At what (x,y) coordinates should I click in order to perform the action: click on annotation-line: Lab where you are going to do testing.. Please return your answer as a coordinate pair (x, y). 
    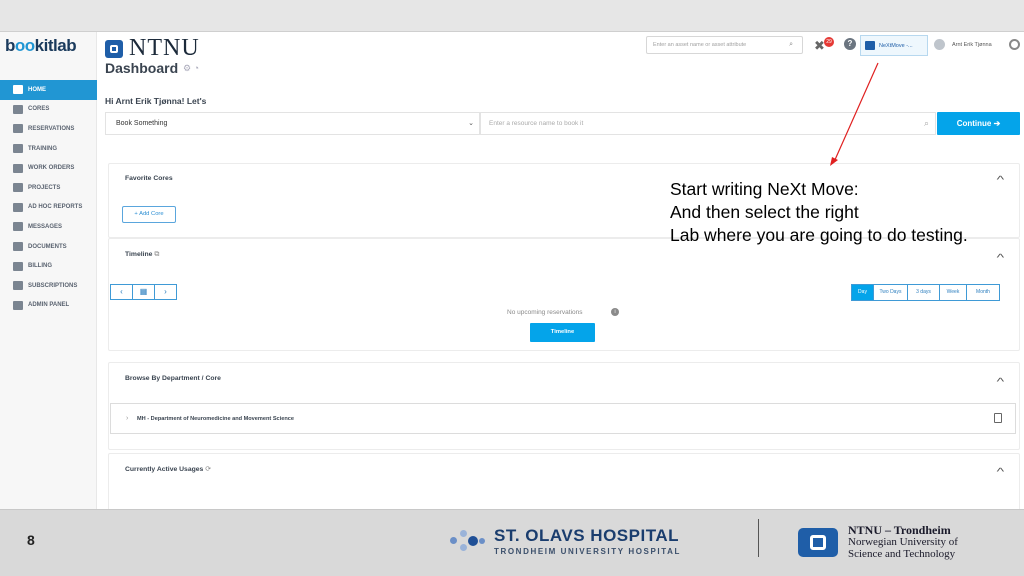
    Looking at the image, I should click on (819, 235).